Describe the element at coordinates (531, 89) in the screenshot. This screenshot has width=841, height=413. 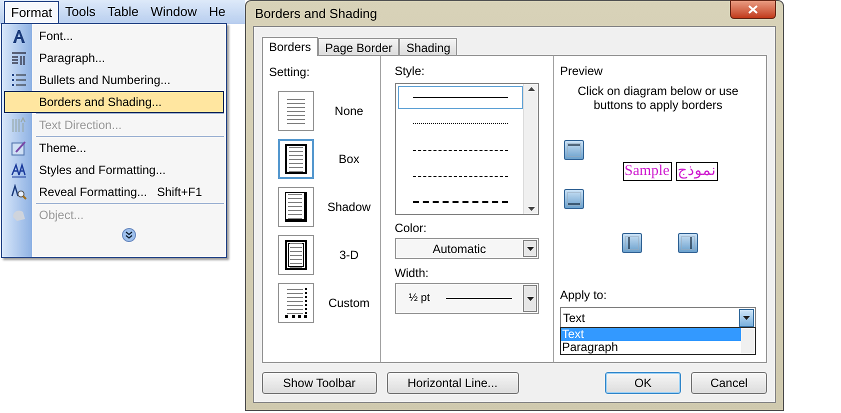
I see `scroll-up-icon` at that location.